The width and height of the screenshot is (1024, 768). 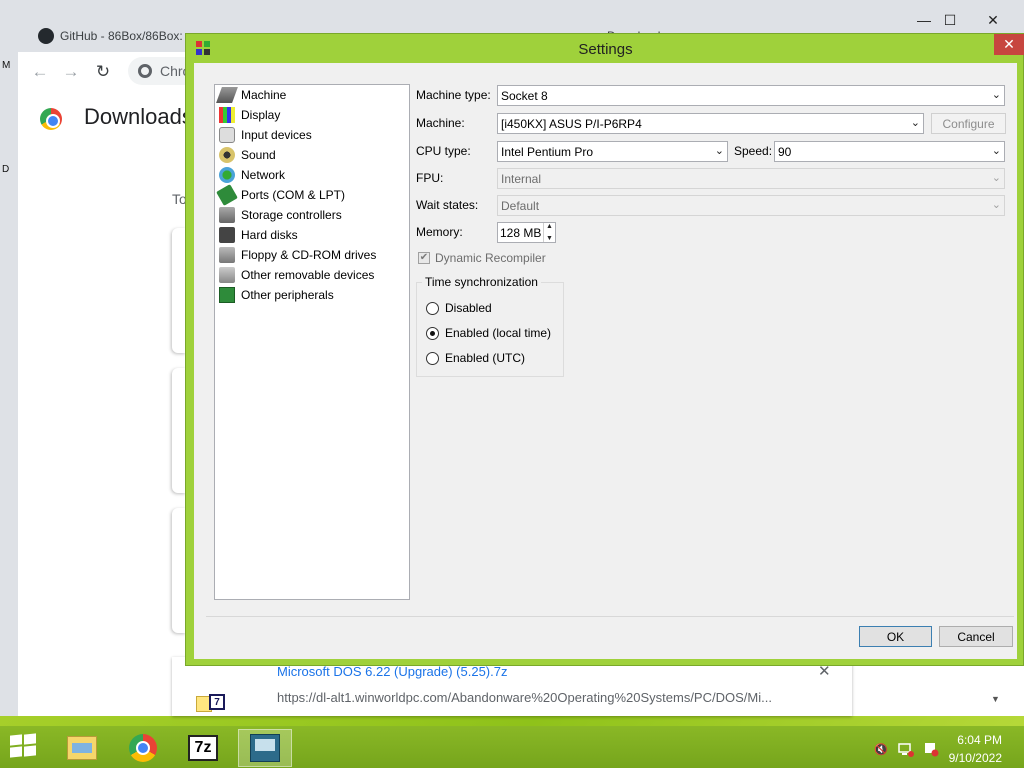 I want to click on forward-arrow-icon: →, so click(x=71, y=71).